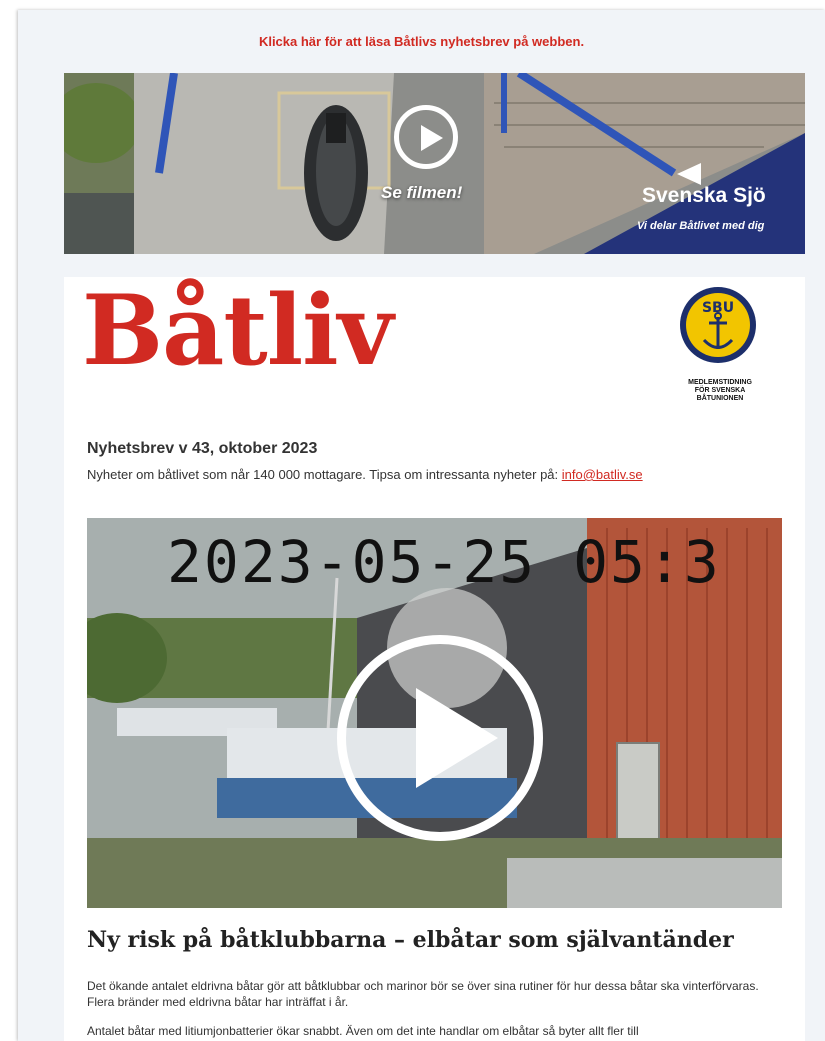 The width and height of the screenshot is (825, 1041). I want to click on svenska-sjo-logo-icon, so click(689, 174).